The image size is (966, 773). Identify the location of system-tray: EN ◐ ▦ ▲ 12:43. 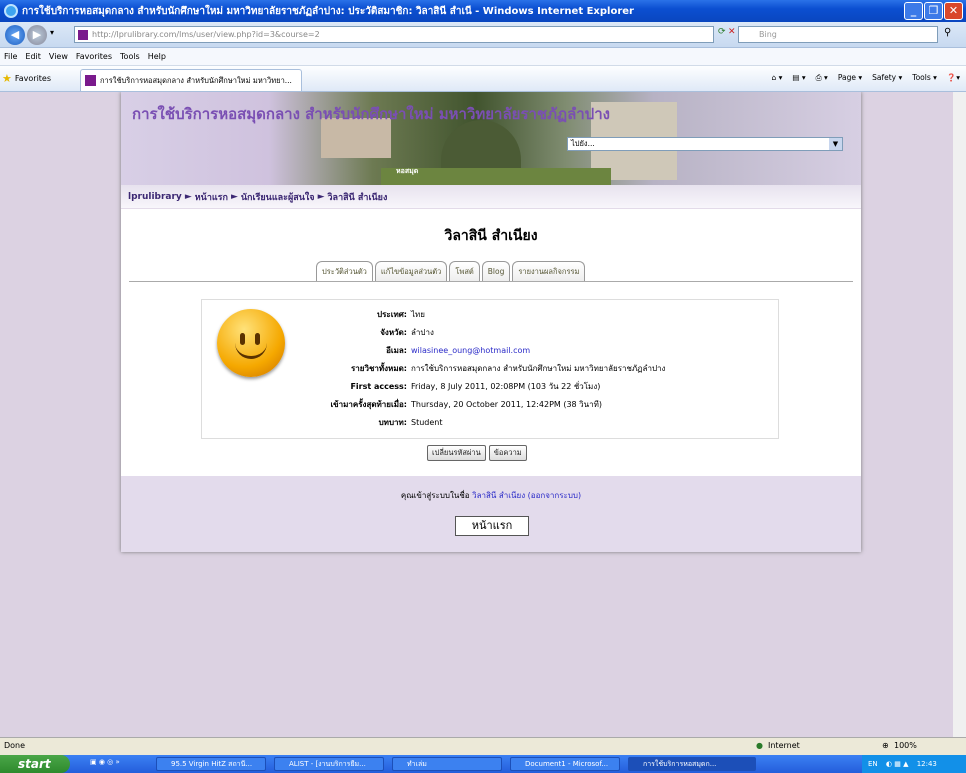
(914, 764).